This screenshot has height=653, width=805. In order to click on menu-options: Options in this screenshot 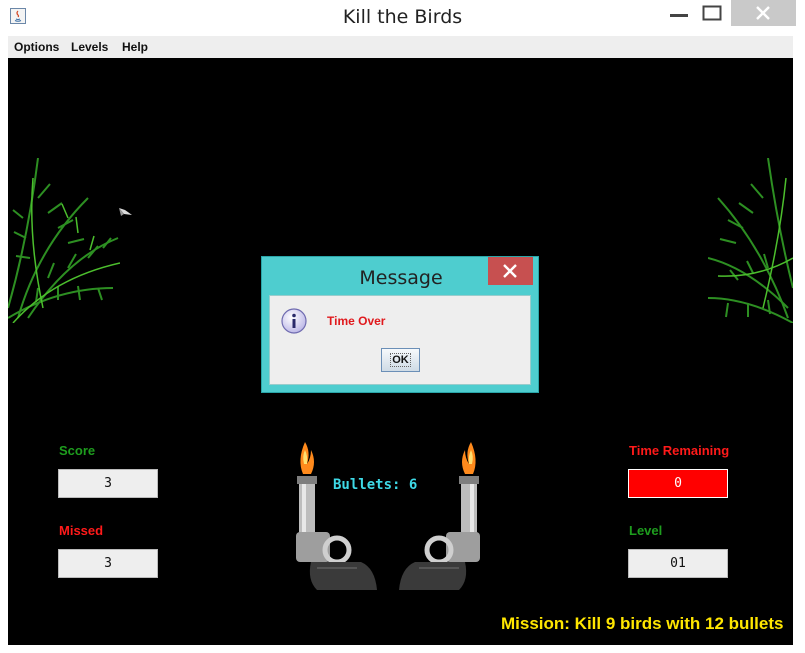, I will do `click(36, 47)`.